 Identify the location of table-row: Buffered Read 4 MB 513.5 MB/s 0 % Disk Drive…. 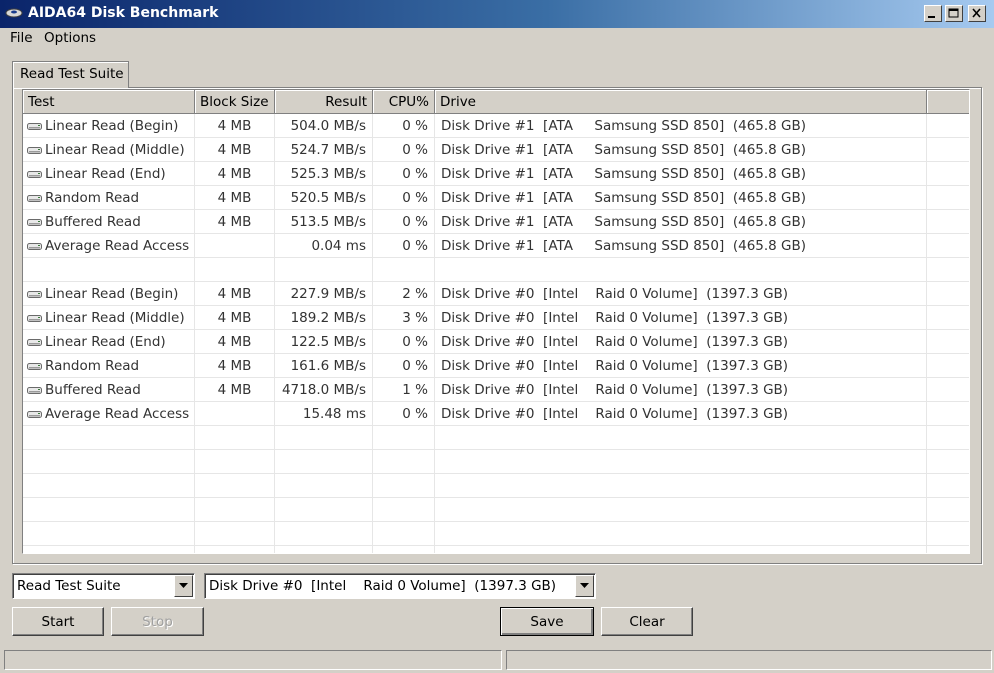
(496, 222).